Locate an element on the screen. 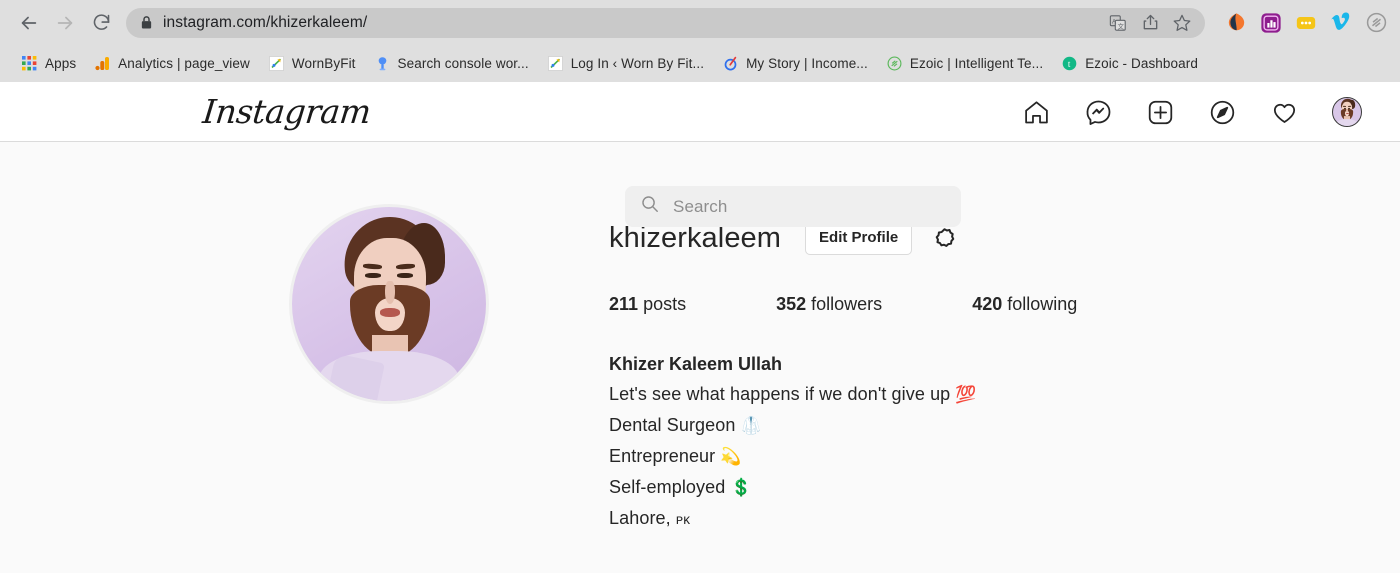 The image size is (1400, 573). bookmark-label: Analytics | page_view is located at coordinates (184, 63).